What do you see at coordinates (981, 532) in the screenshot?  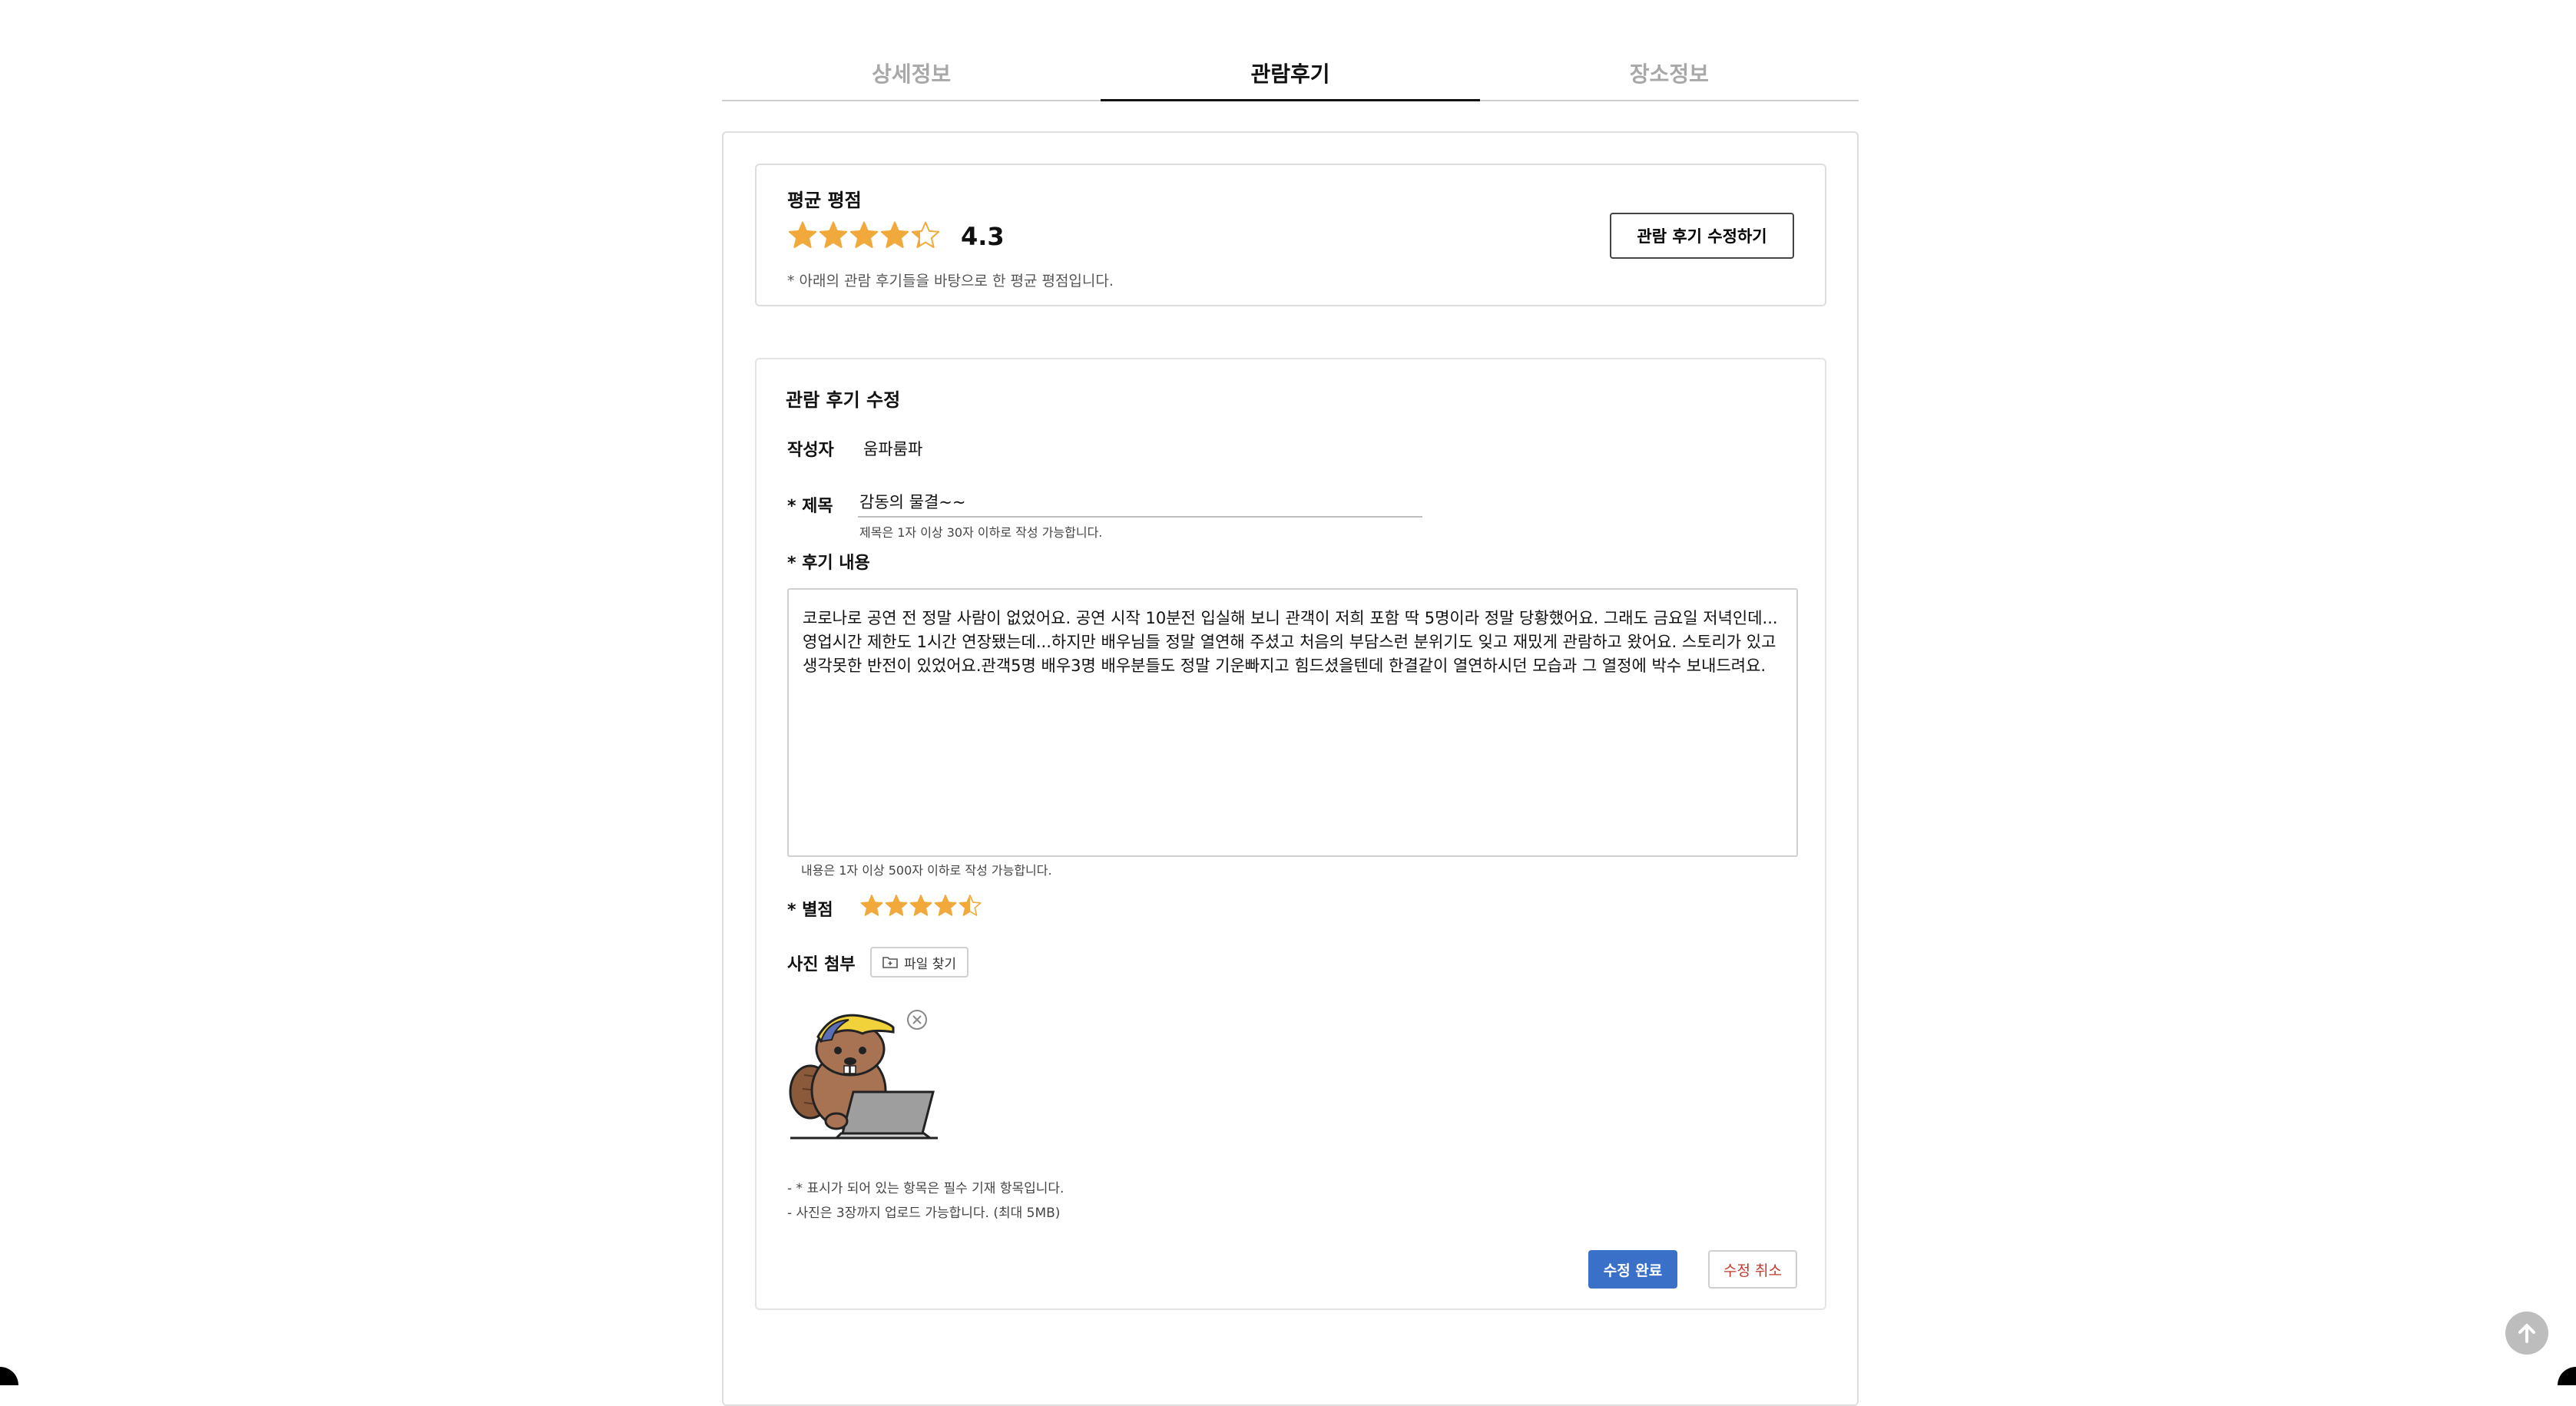 I see `title-hint: 제목은 1자 이상 30자 이하로 작성 가능합니다.` at bounding box center [981, 532].